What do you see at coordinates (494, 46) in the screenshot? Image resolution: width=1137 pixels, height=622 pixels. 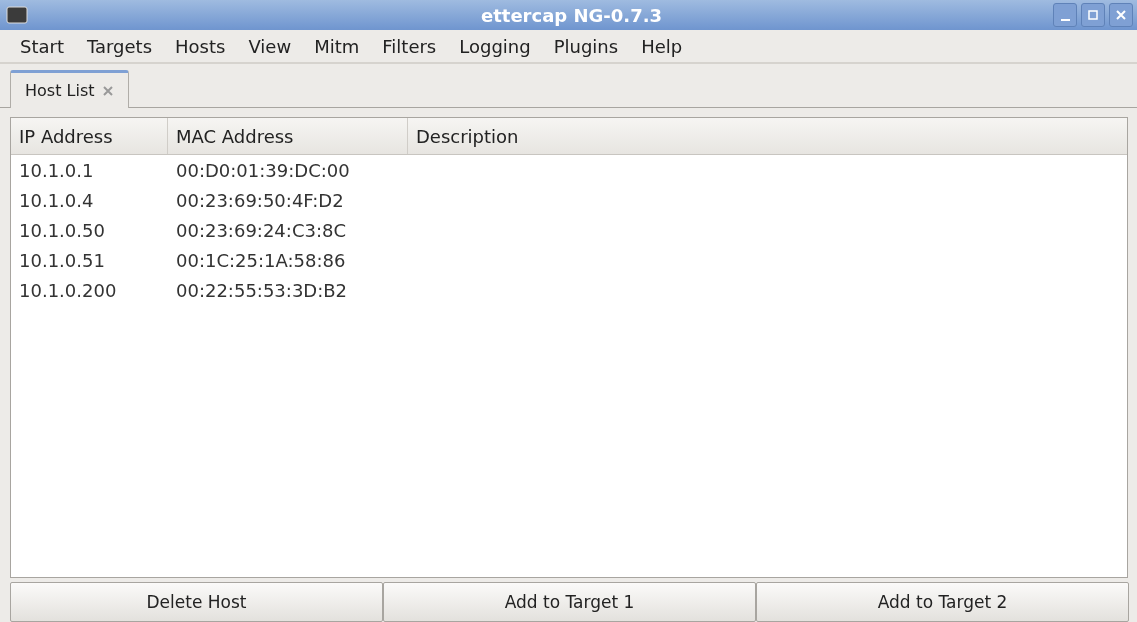 I see `menu-item: Logging` at bounding box center [494, 46].